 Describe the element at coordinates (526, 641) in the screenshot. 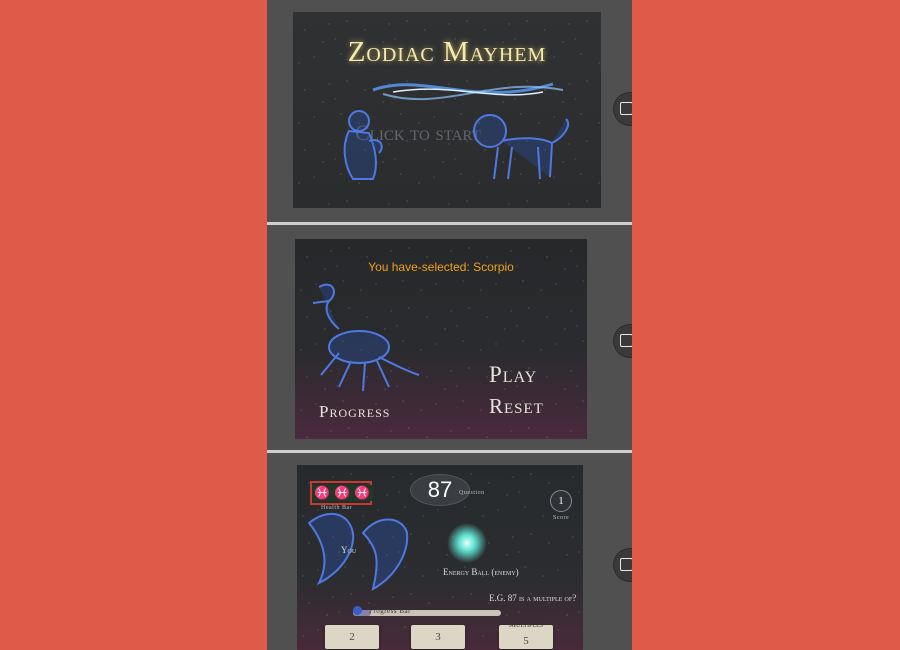

I see `answer-value-3: 5` at that location.